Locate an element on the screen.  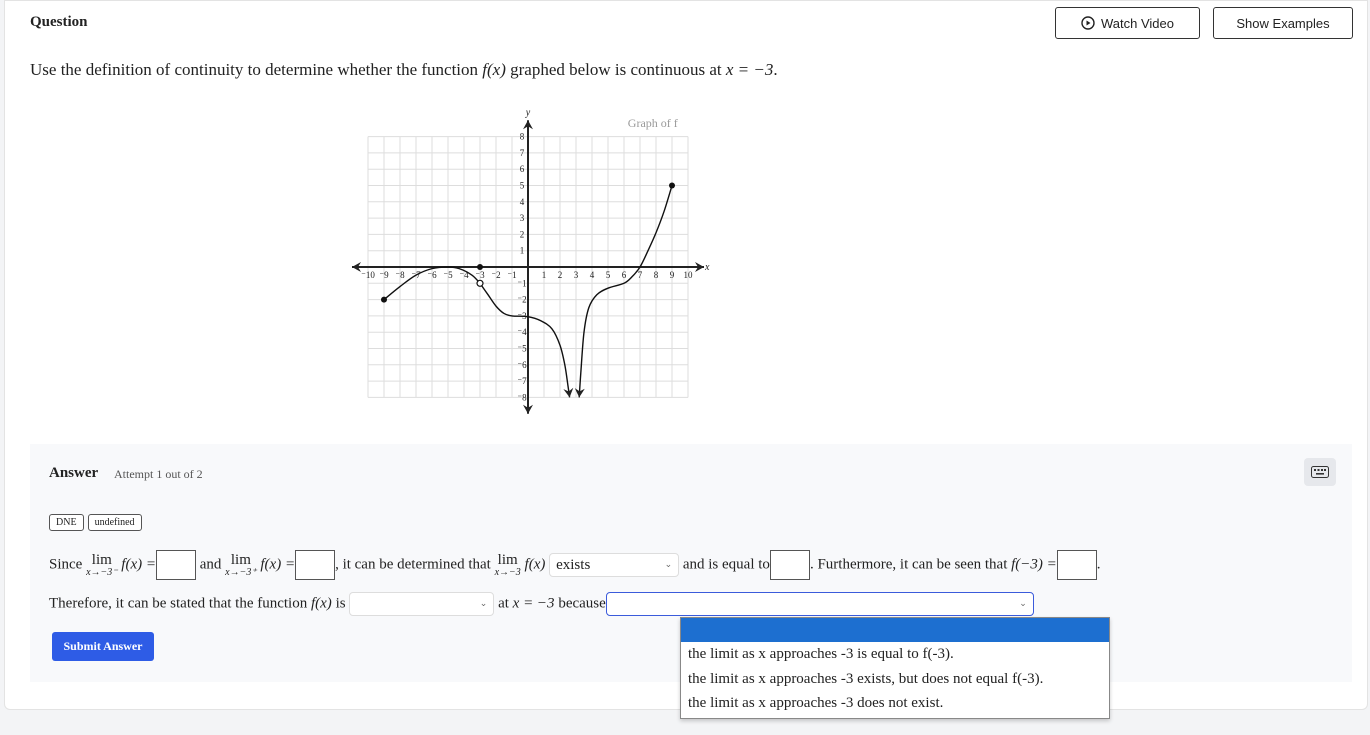
undefined-chip: undefined is located at coordinates (114, 522).